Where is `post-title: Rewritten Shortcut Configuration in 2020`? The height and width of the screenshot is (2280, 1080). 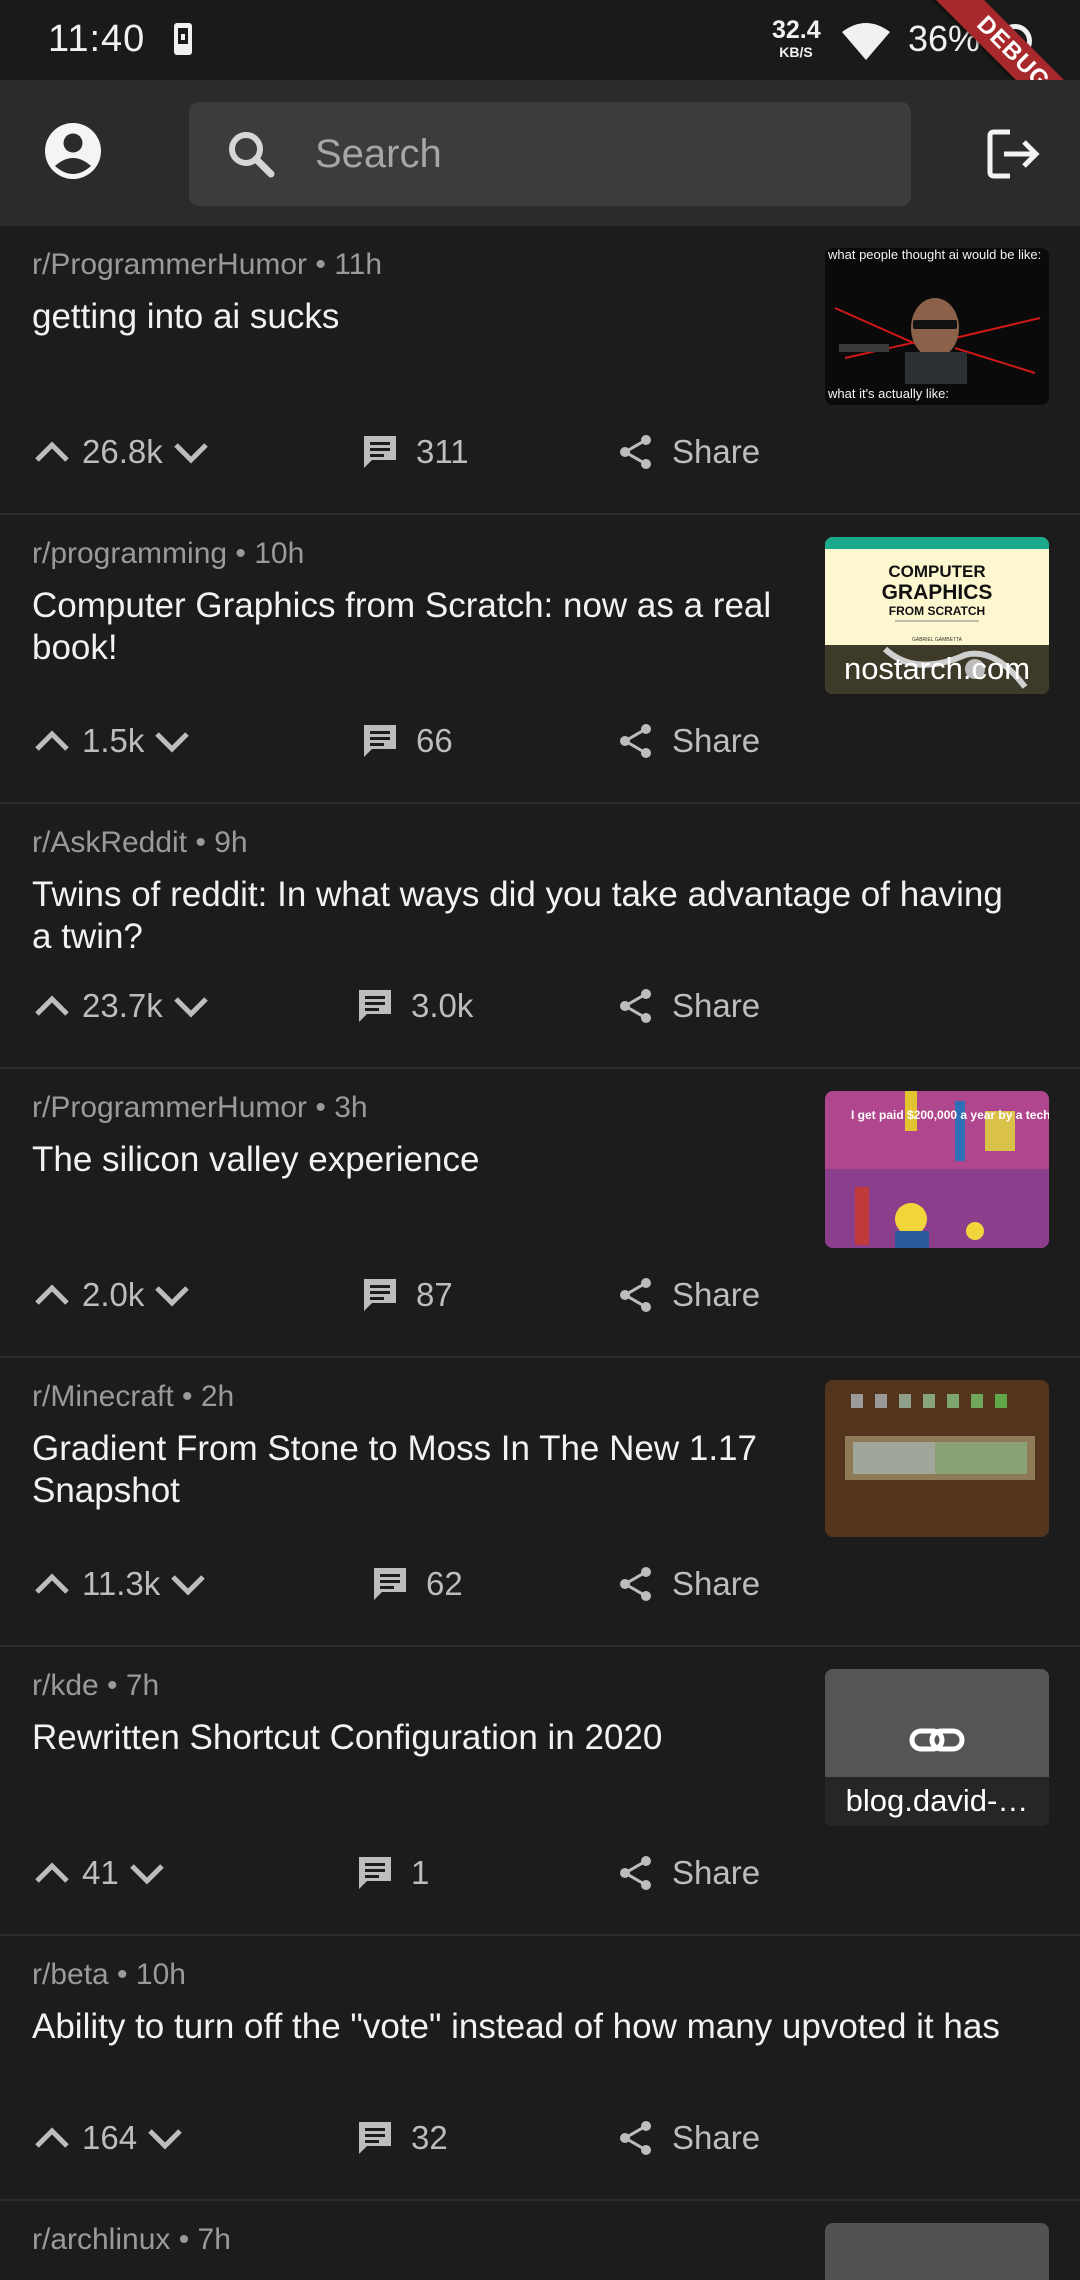
post-title: Rewritten Shortcut Configuration in 2020 is located at coordinates (412, 1738).